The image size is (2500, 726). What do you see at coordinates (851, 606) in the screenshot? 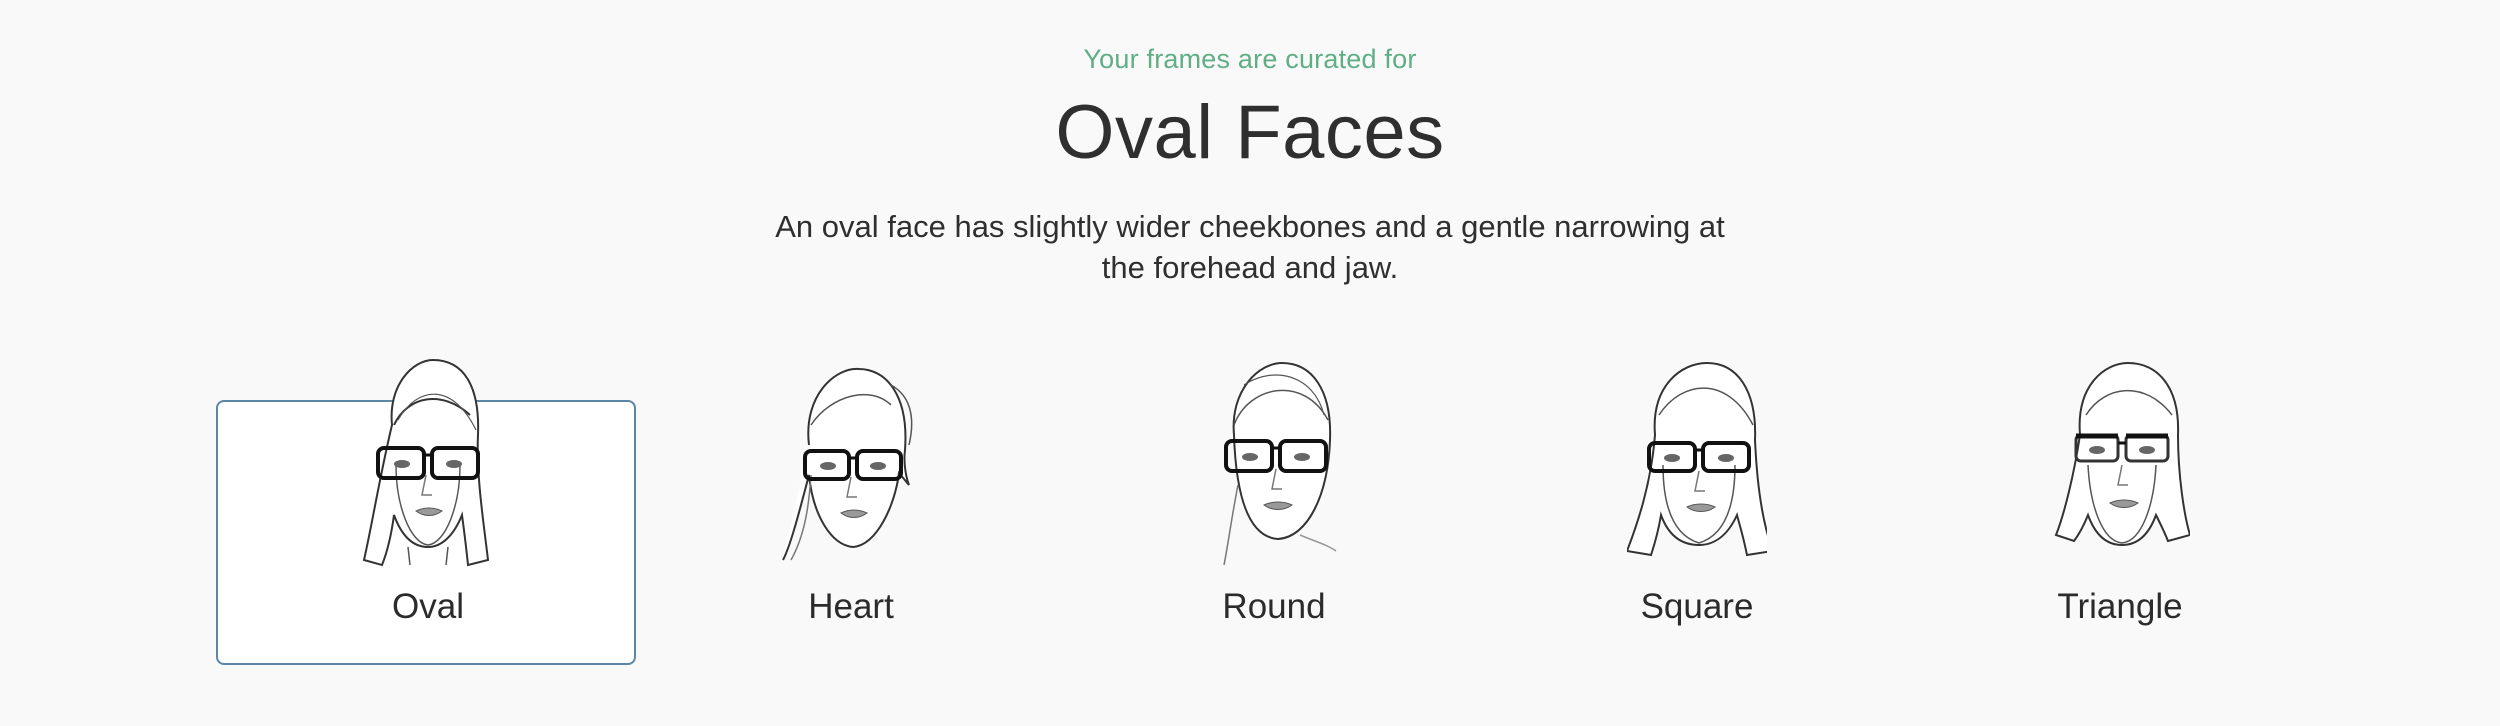
I see `face-shape-label: Heart` at bounding box center [851, 606].